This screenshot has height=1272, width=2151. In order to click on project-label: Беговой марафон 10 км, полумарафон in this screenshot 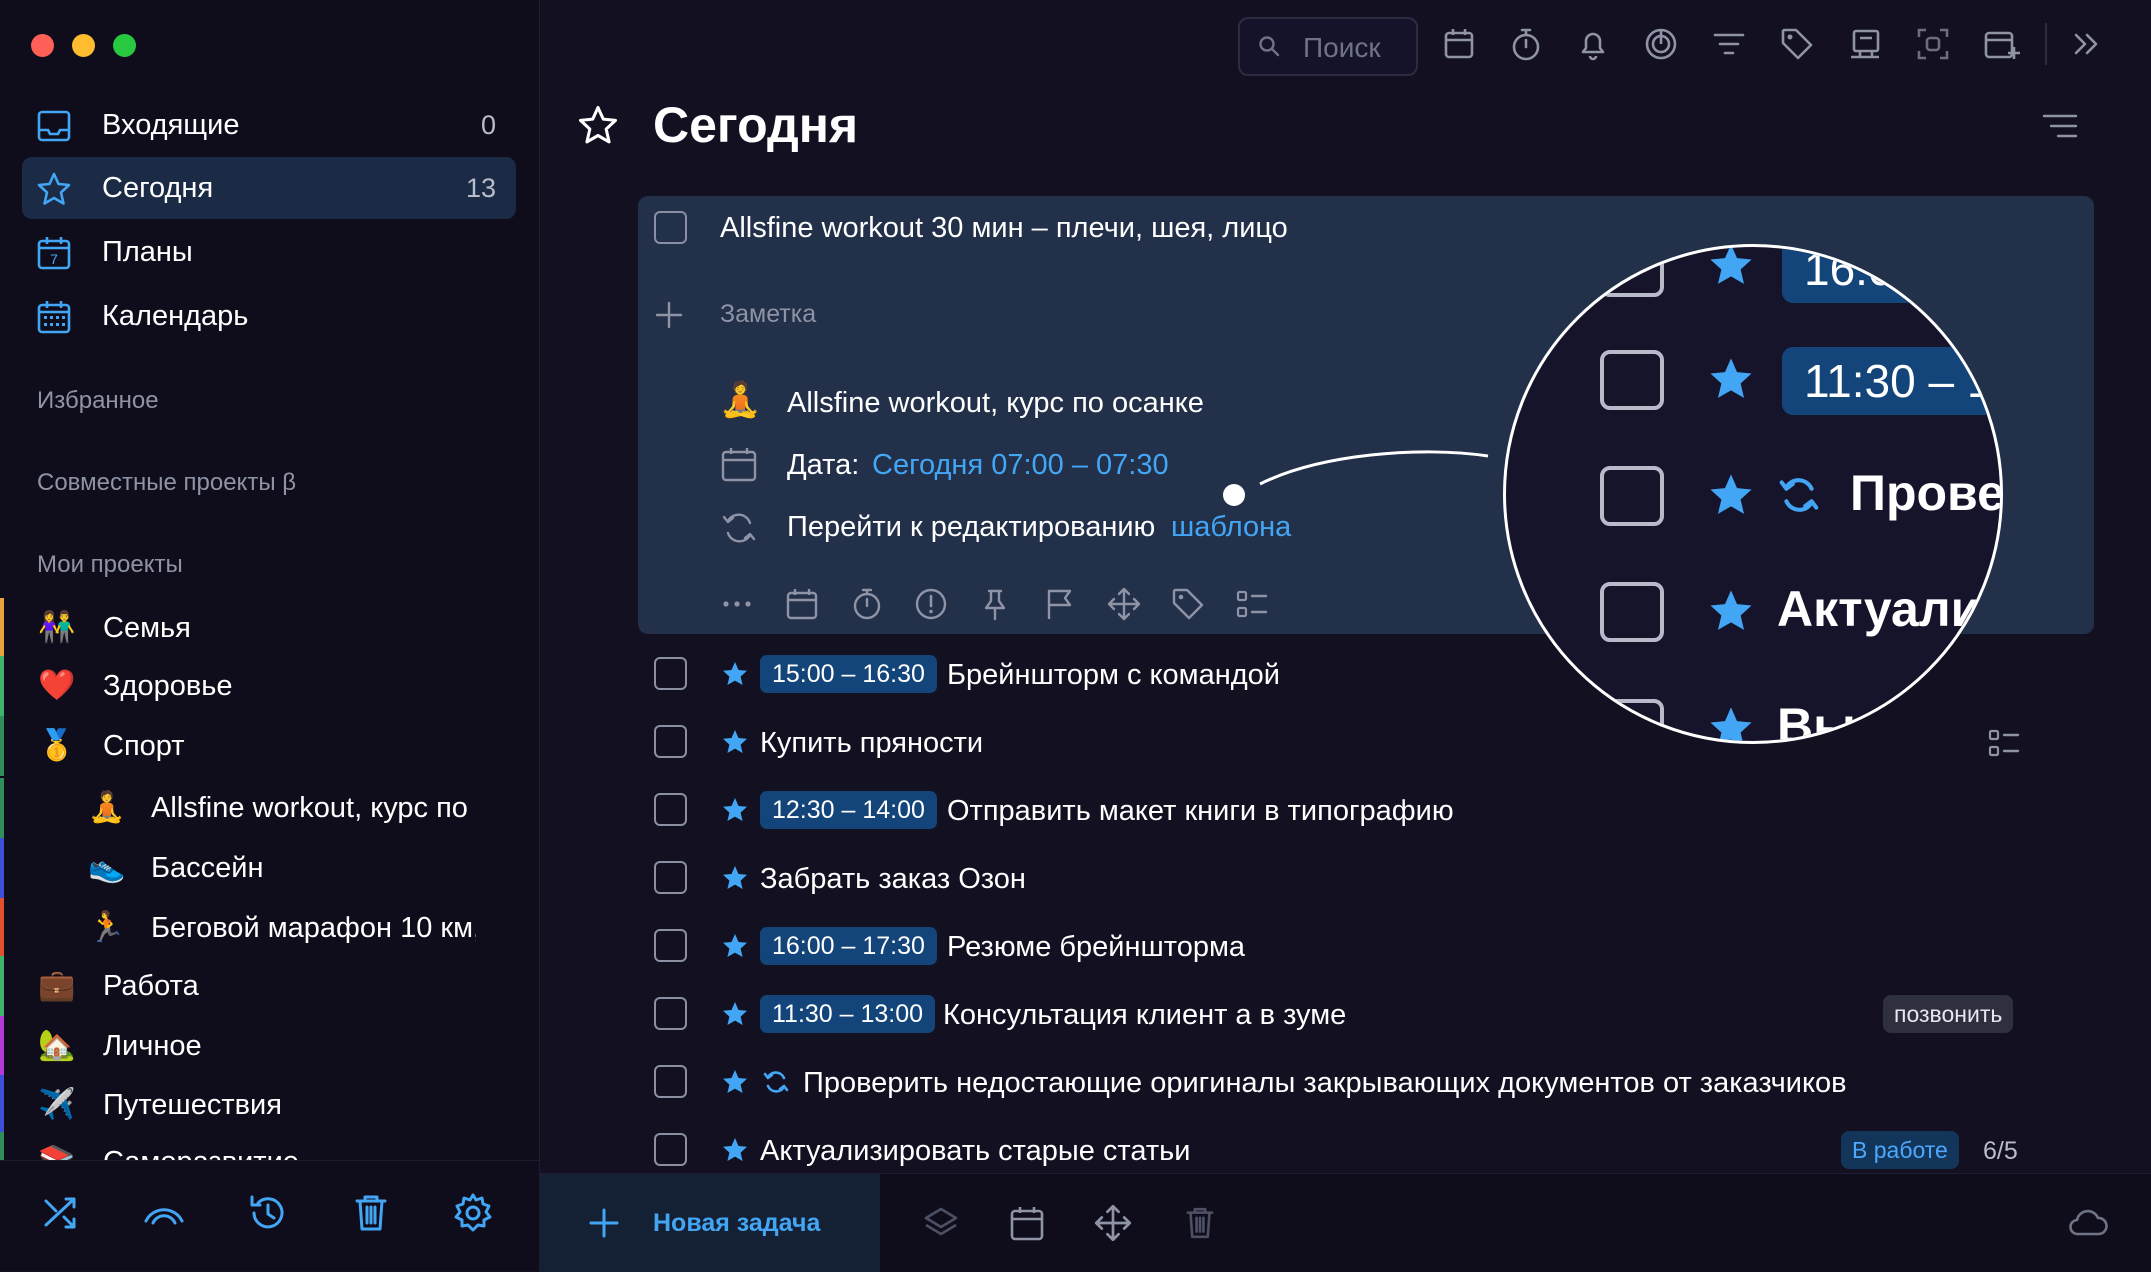, I will do `click(313, 928)`.